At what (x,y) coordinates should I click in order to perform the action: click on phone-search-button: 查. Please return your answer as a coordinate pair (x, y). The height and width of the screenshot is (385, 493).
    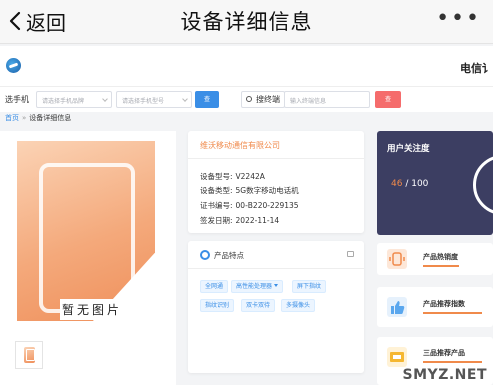
    Looking at the image, I should click on (207, 99).